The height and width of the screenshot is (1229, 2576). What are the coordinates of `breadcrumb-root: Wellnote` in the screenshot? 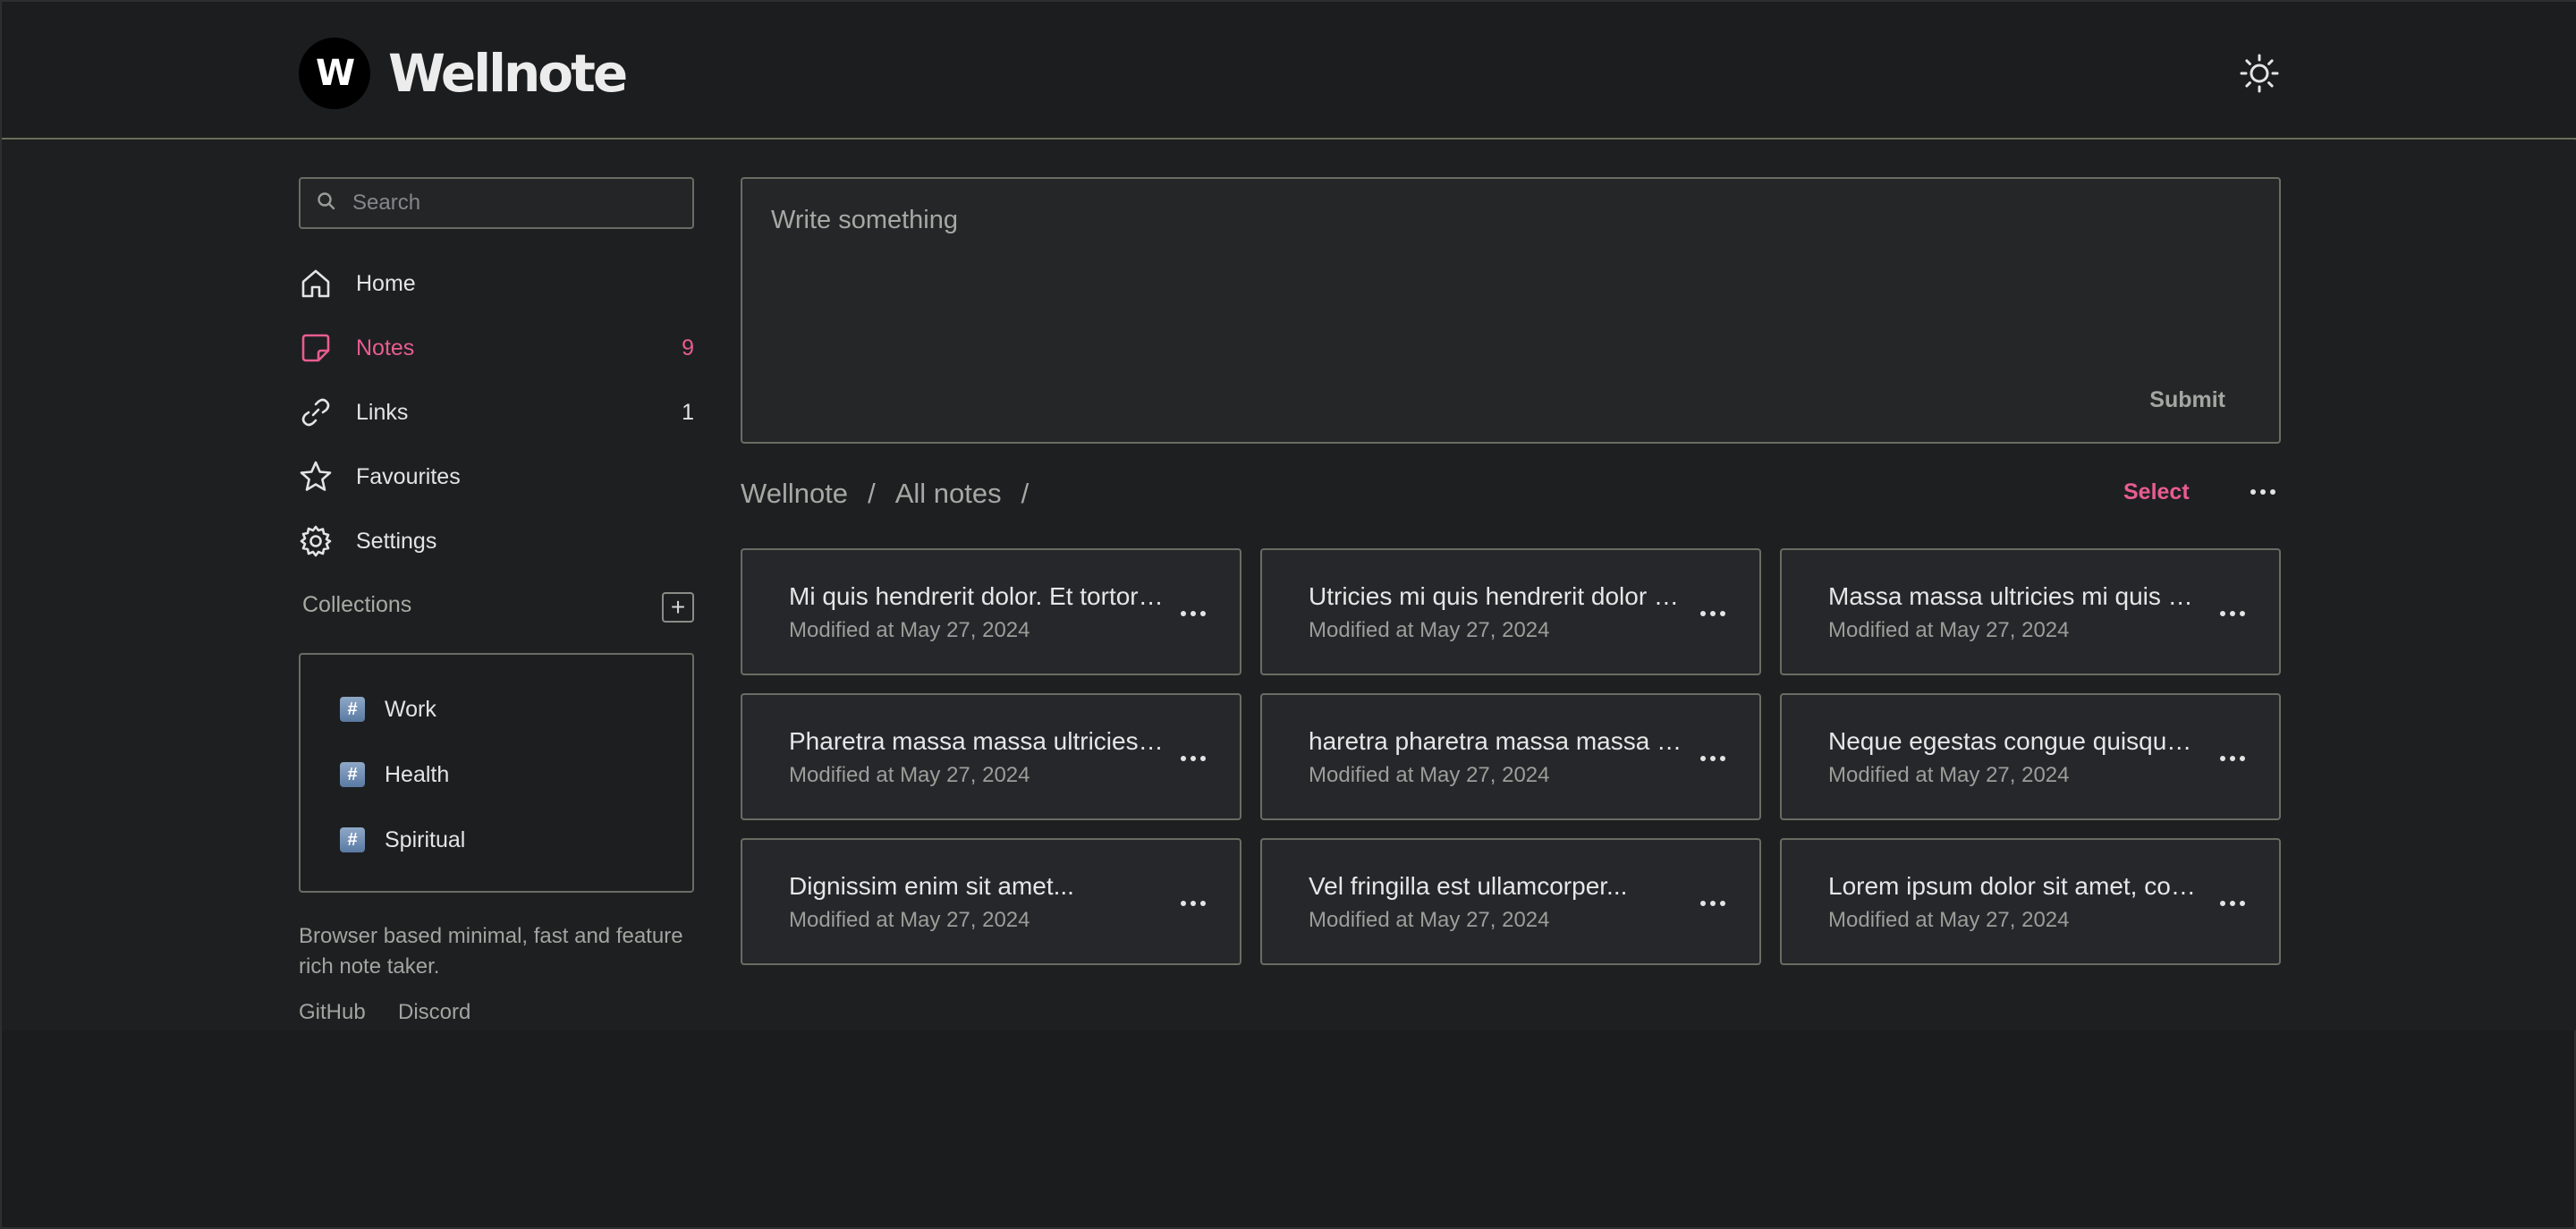 It's located at (794, 494).